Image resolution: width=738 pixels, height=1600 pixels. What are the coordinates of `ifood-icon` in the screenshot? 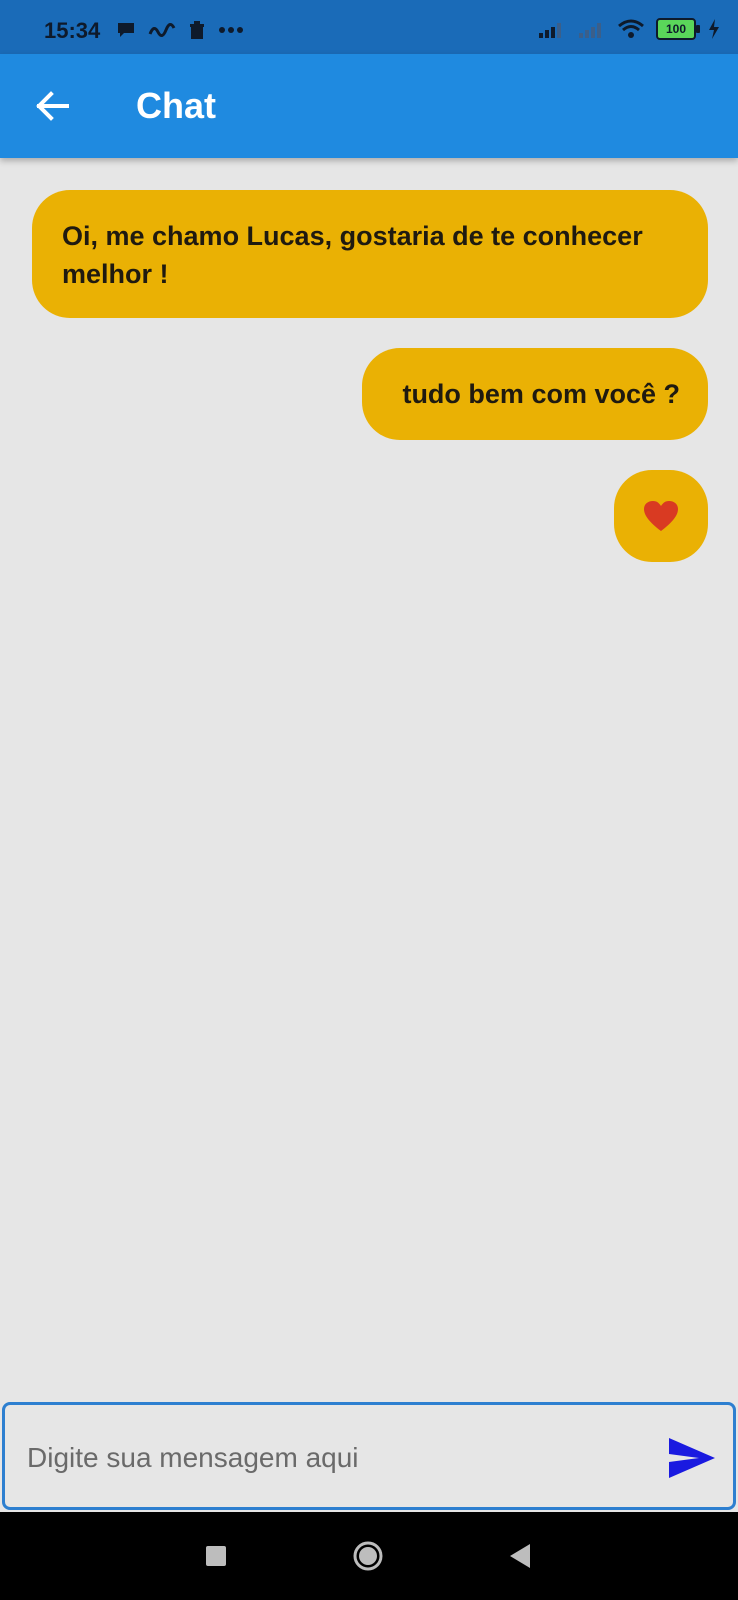 It's located at (162, 30).